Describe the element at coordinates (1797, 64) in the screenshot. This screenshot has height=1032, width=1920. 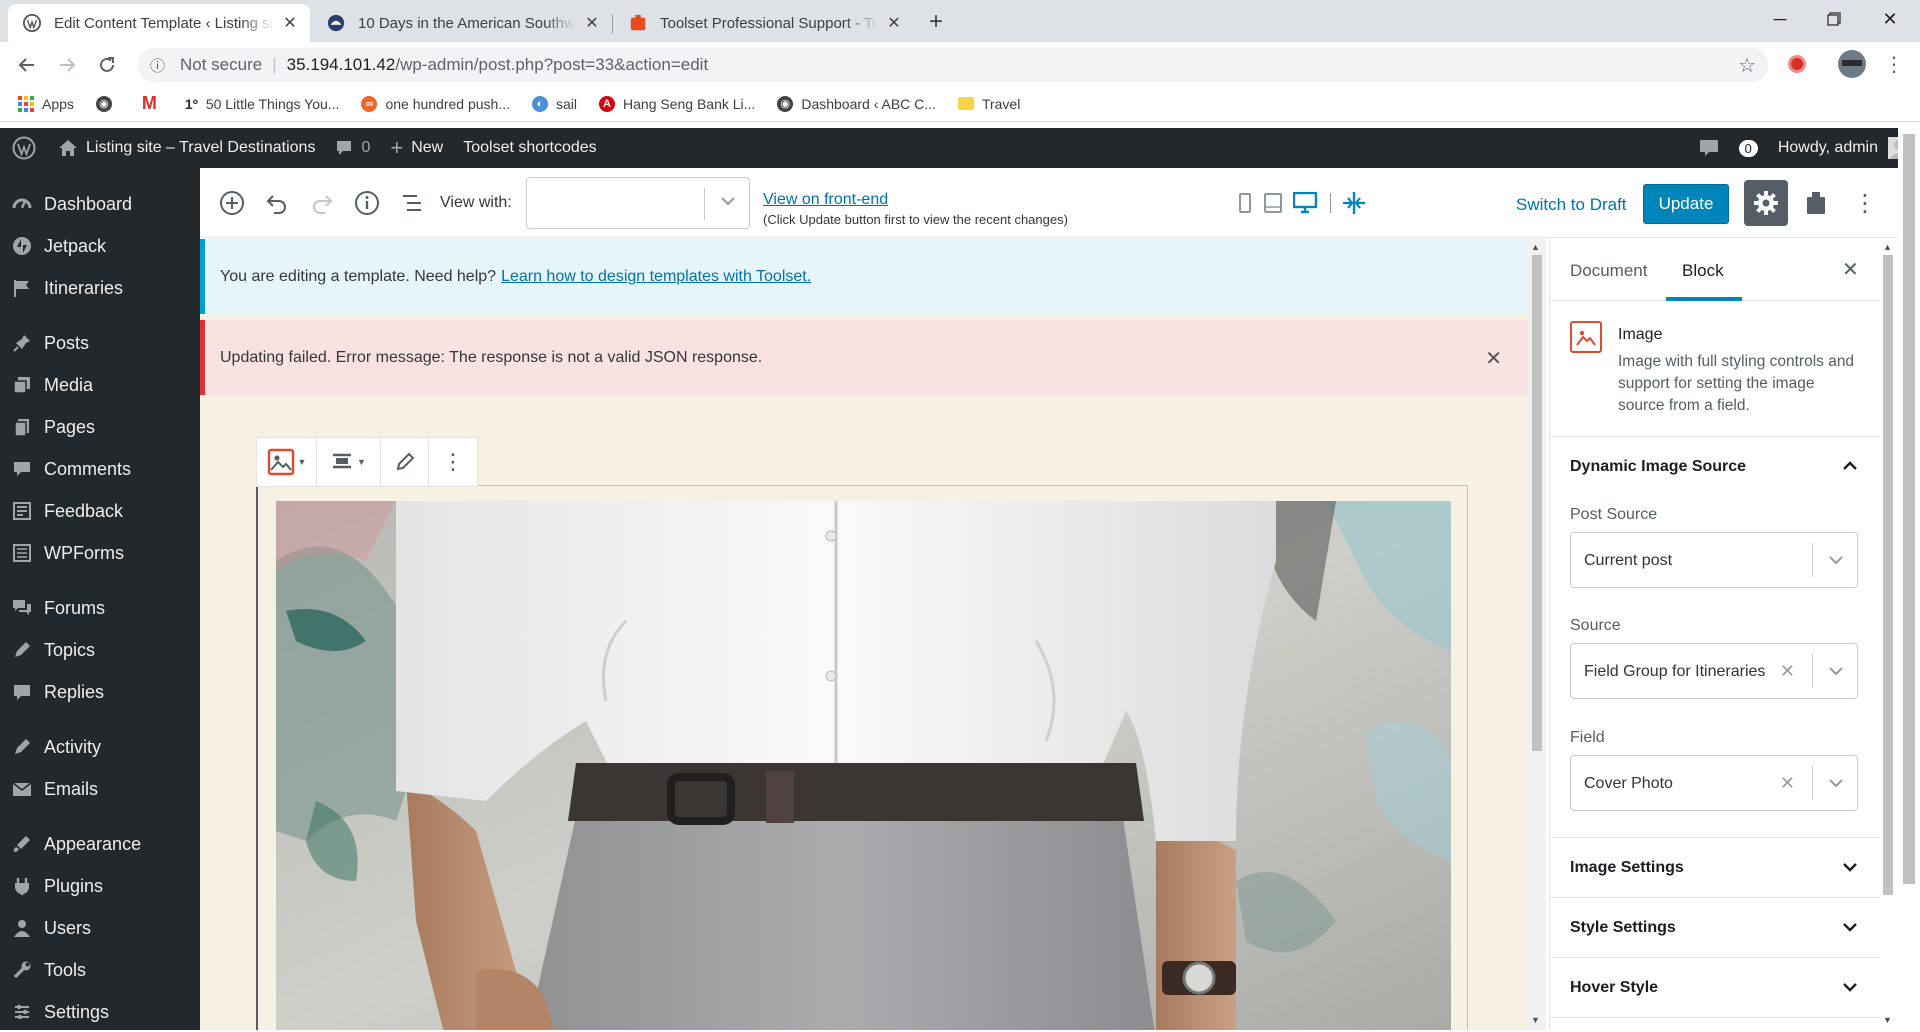
I see `extension-record-icon` at that location.